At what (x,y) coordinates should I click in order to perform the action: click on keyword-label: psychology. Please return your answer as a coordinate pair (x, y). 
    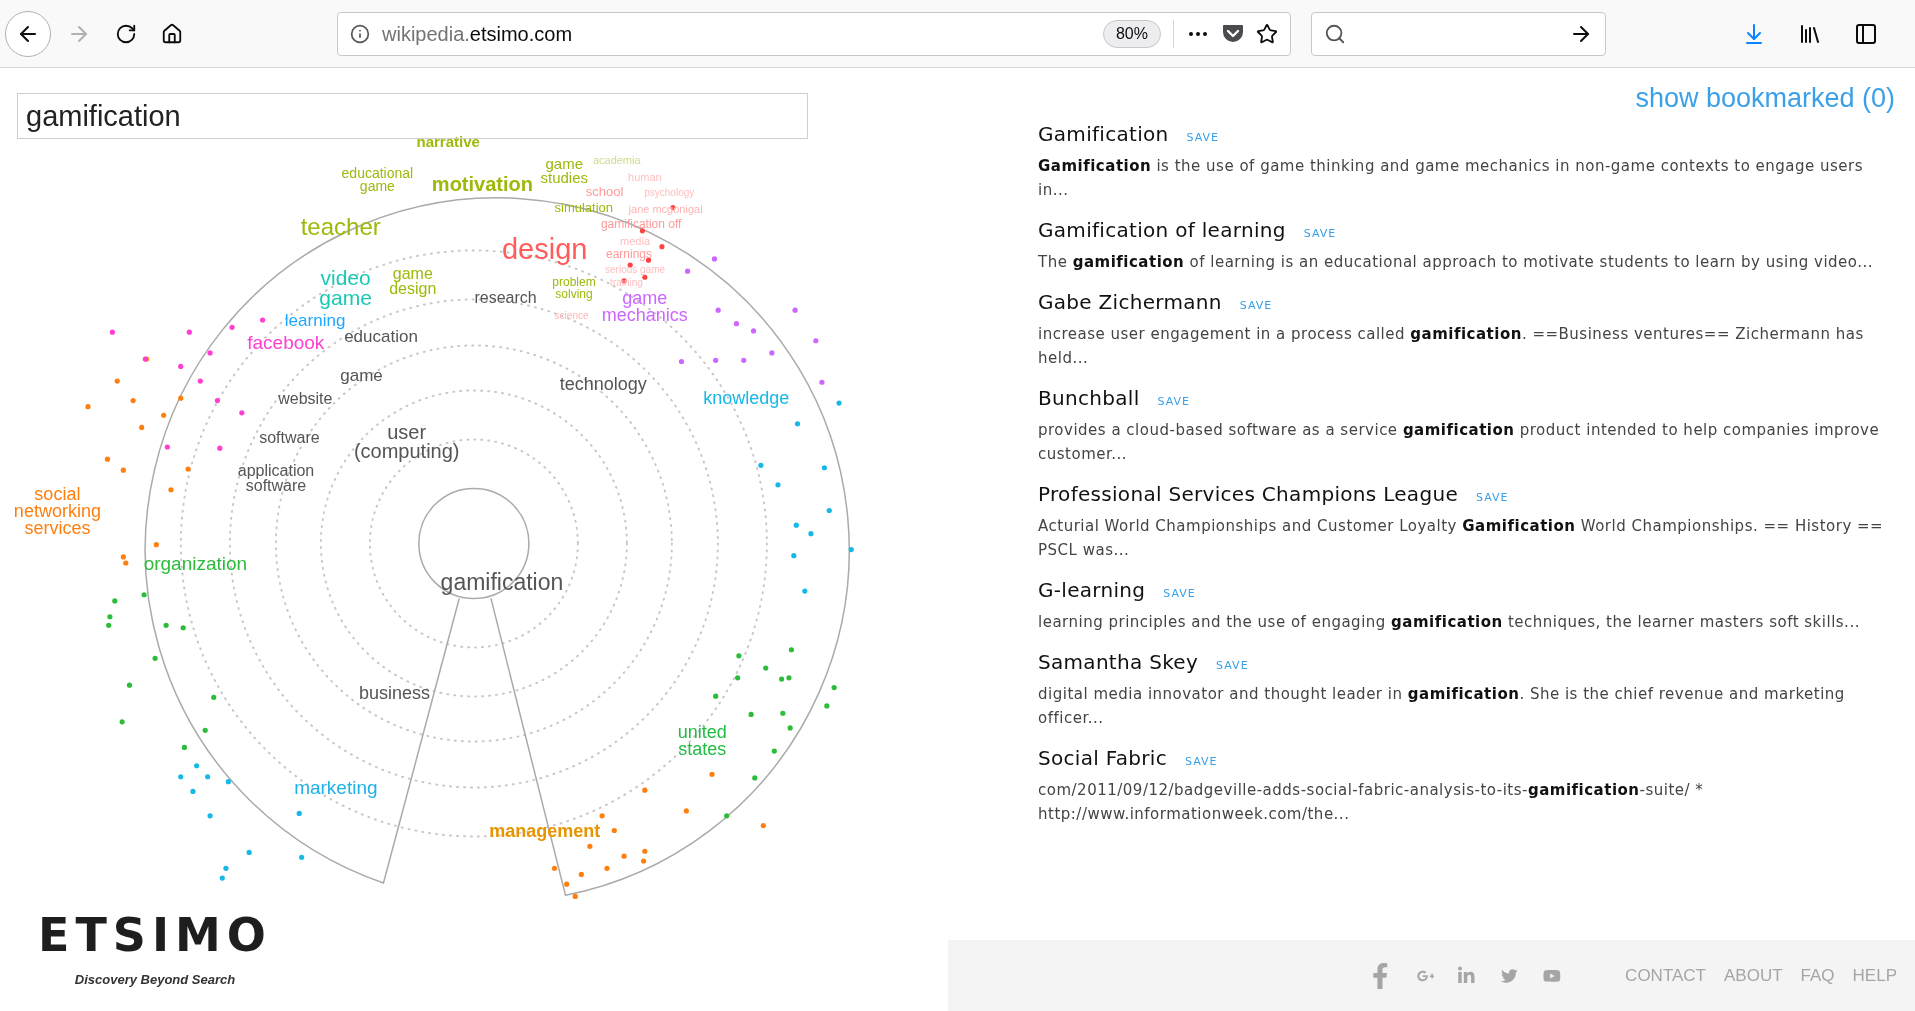
    Looking at the image, I should click on (669, 193).